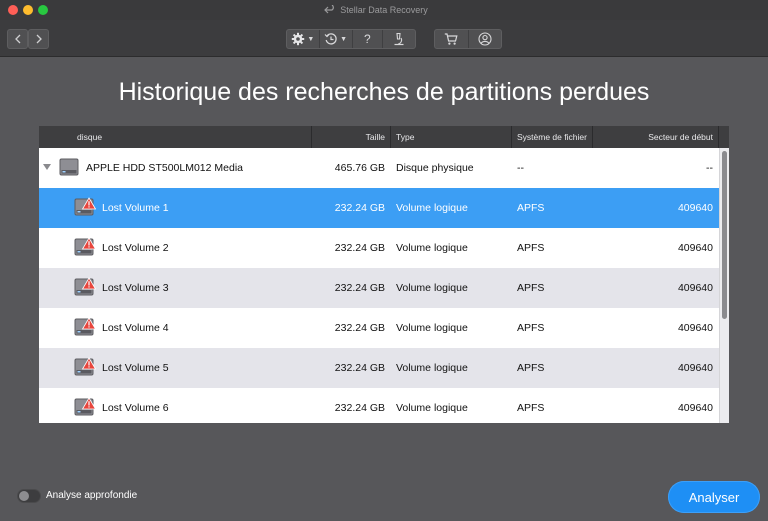 Image resolution: width=768 pixels, height=521 pixels. I want to click on column-header-filesystem: Système de fichier, so click(552, 137).